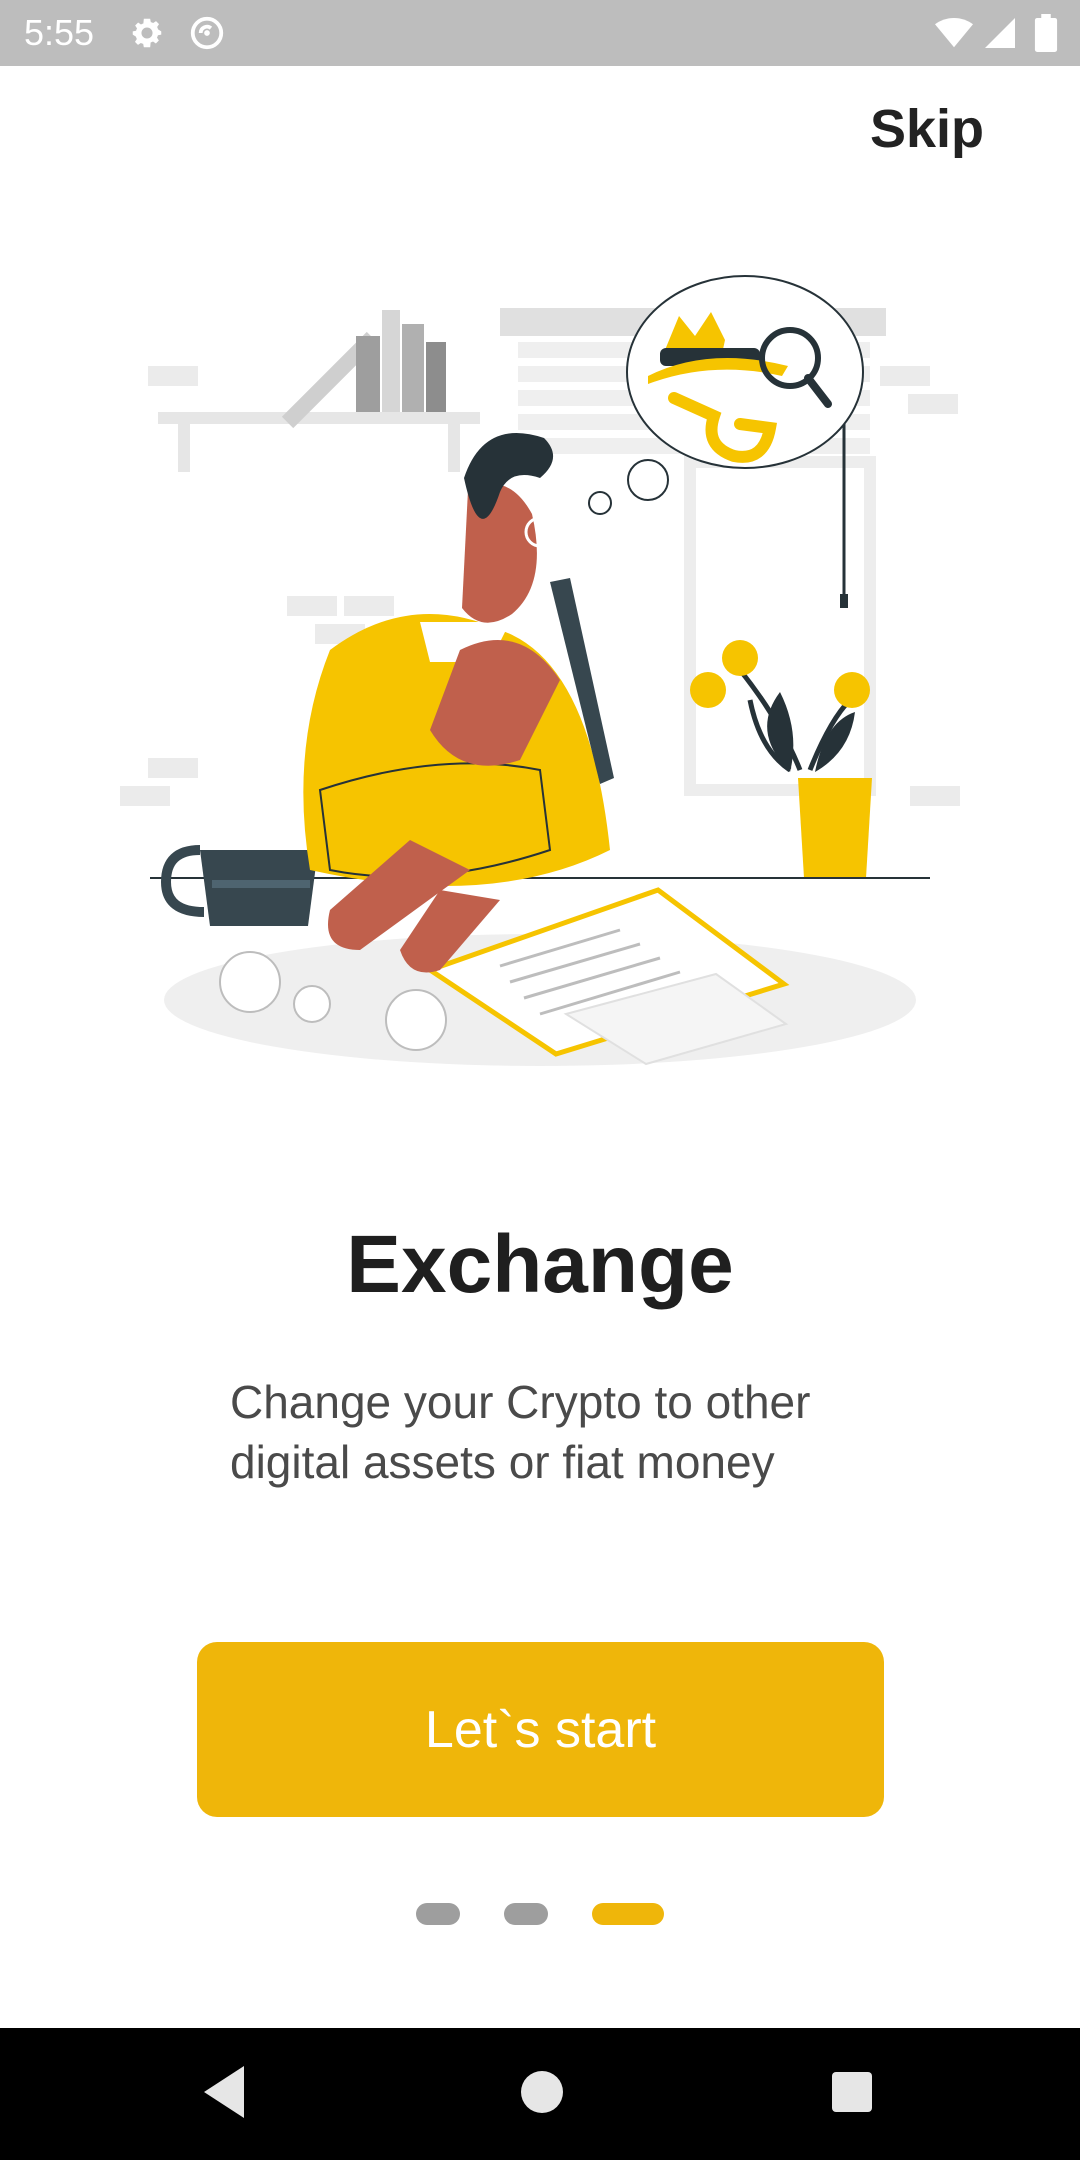 This screenshot has height=2160, width=1080. I want to click on home-icon, so click(542, 2094).